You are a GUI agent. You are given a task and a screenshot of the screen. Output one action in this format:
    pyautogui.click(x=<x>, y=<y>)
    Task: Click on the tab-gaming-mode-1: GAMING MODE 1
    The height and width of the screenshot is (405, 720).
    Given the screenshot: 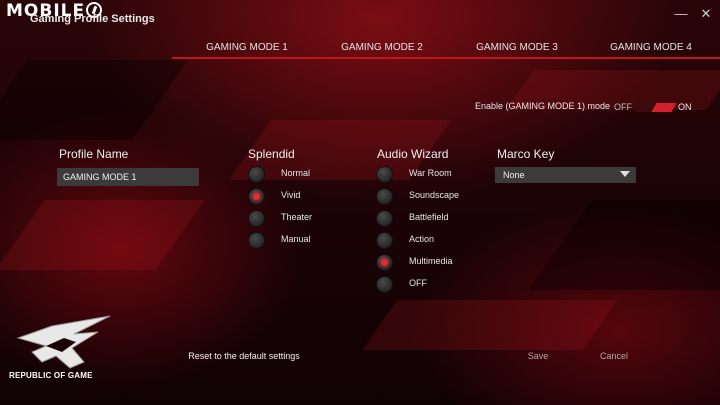 What is the action you would take?
    pyautogui.click(x=247, y=47)
    